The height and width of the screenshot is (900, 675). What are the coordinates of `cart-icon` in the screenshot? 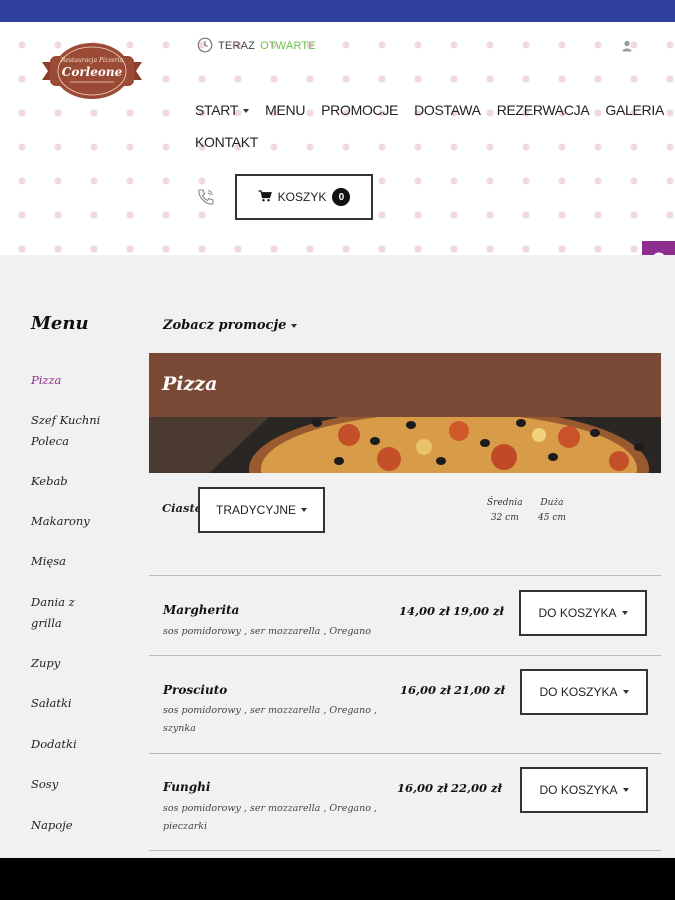 It's located at (265, 197).